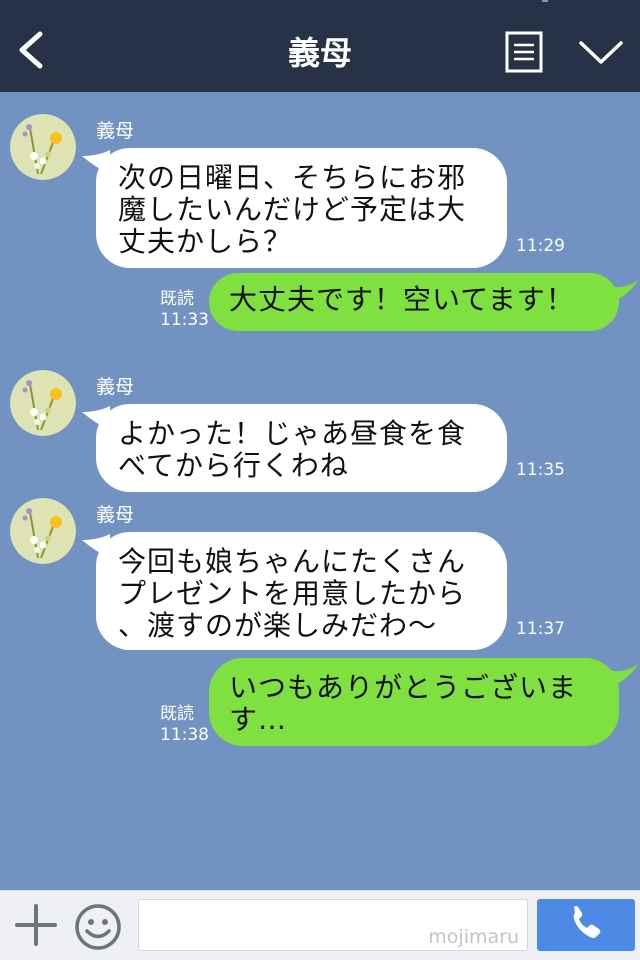 Image resolution: width=640 pixels, height=960 pixels. Describe the element at coordinates (278, 625) in the screenshot. I see `message-line: 、渡すのが楽しみだわ〜` at that location.